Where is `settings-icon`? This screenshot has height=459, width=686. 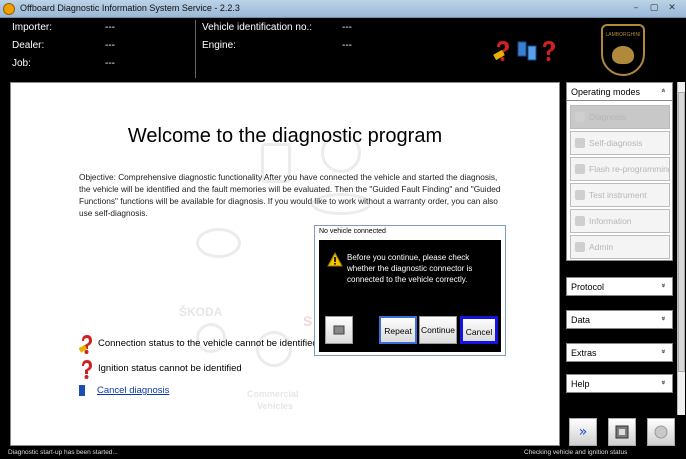 settings-icon is located at coordinates (622, 432).